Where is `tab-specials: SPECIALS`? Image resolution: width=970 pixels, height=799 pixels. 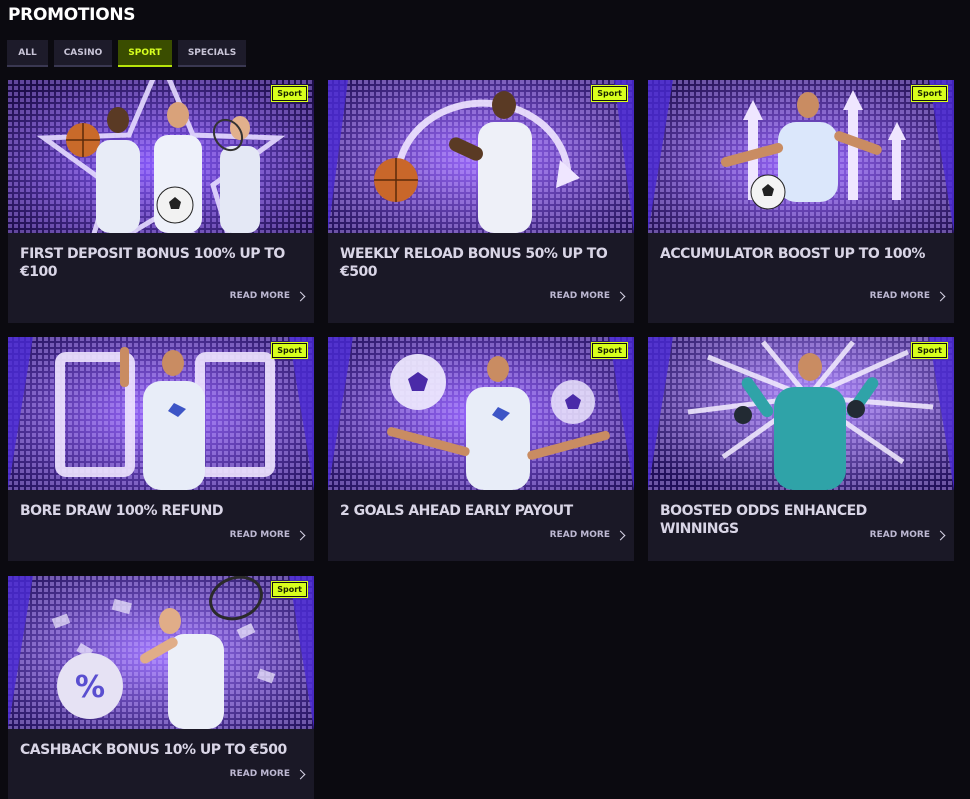
tab-specials: SPECIALS is located at coordinates (212, 53).